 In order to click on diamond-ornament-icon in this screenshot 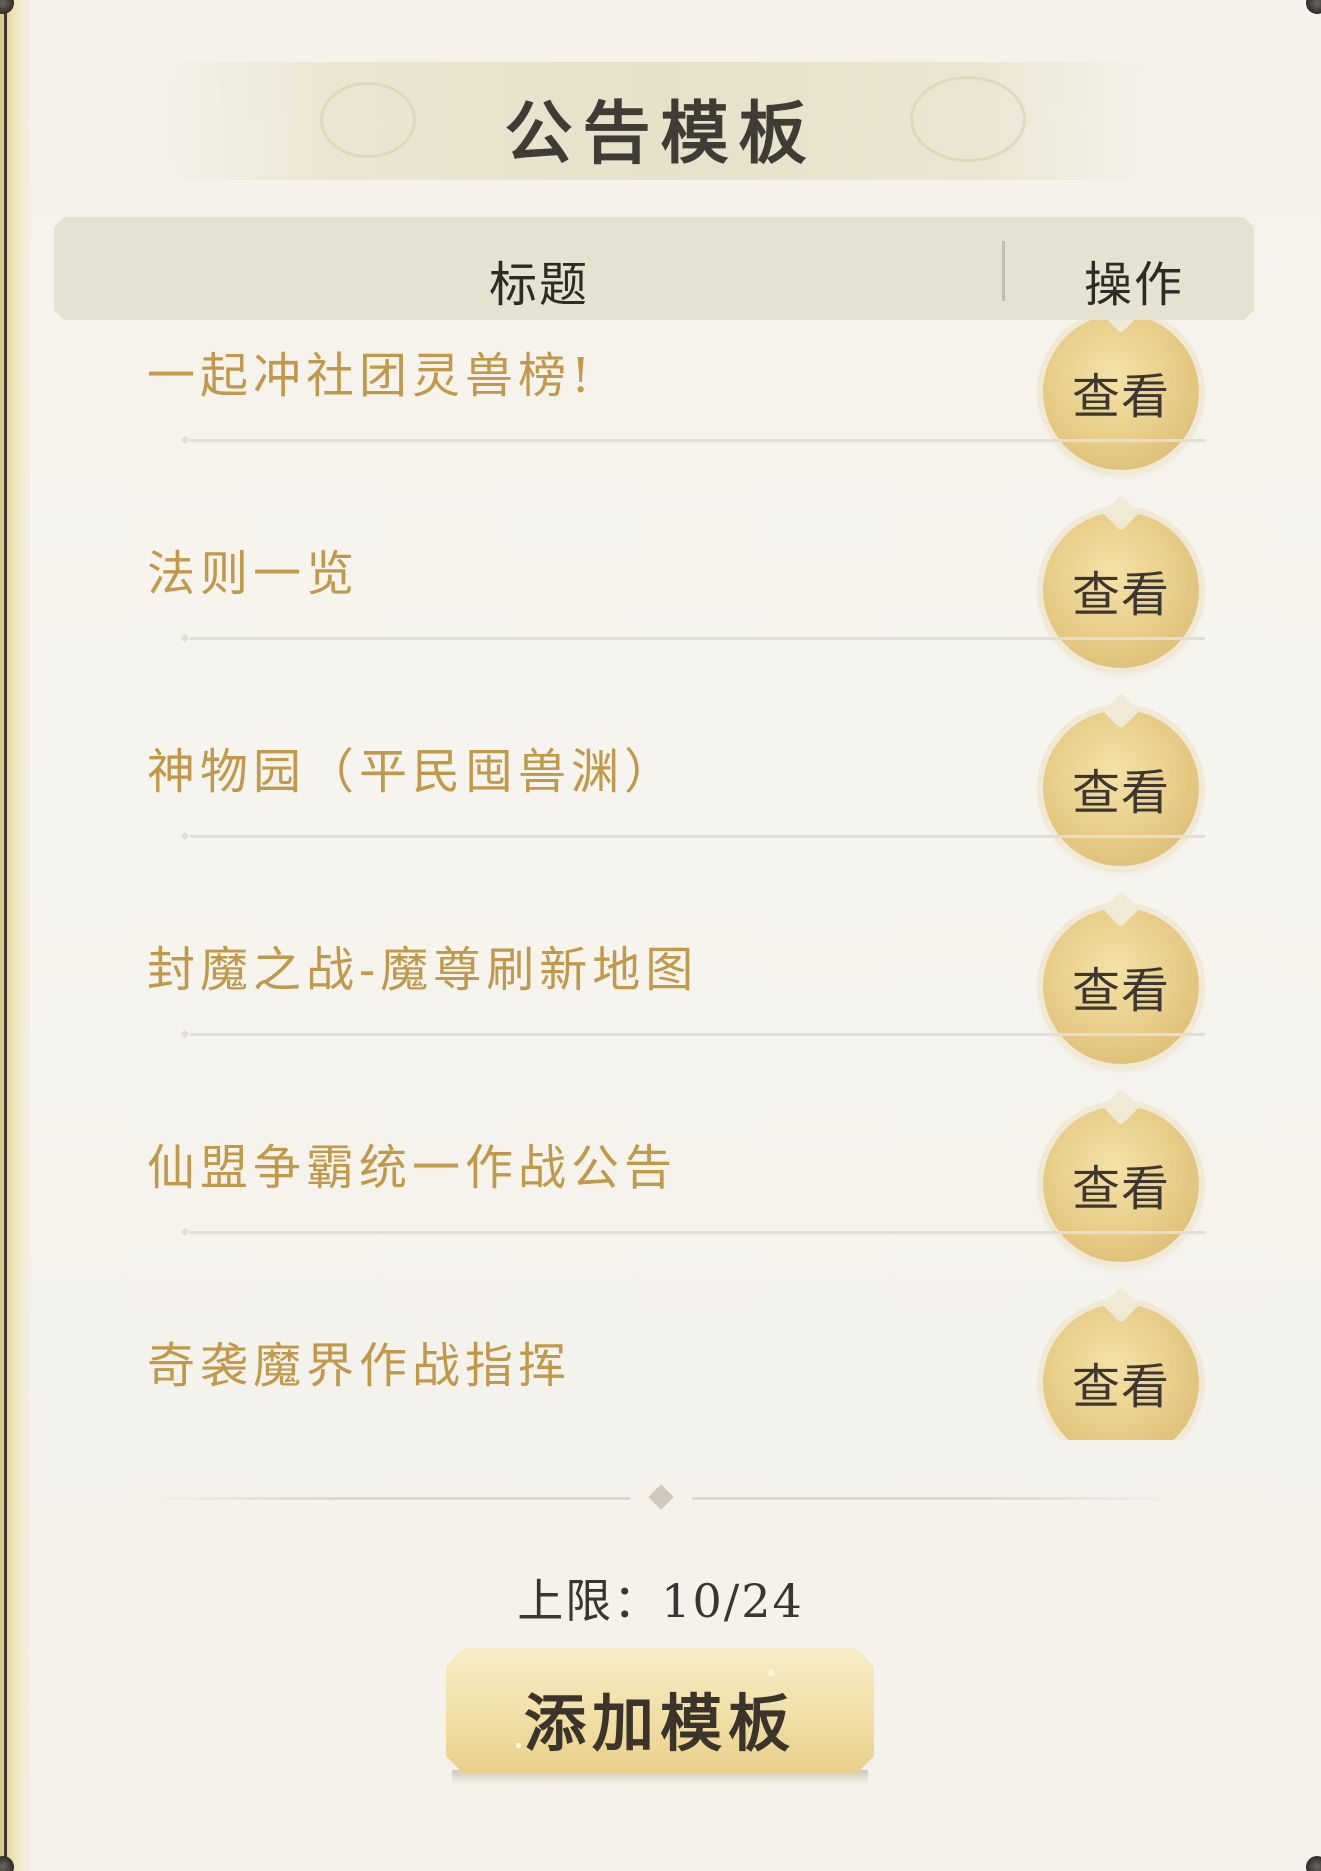, I will do `click(661, 1497)`.